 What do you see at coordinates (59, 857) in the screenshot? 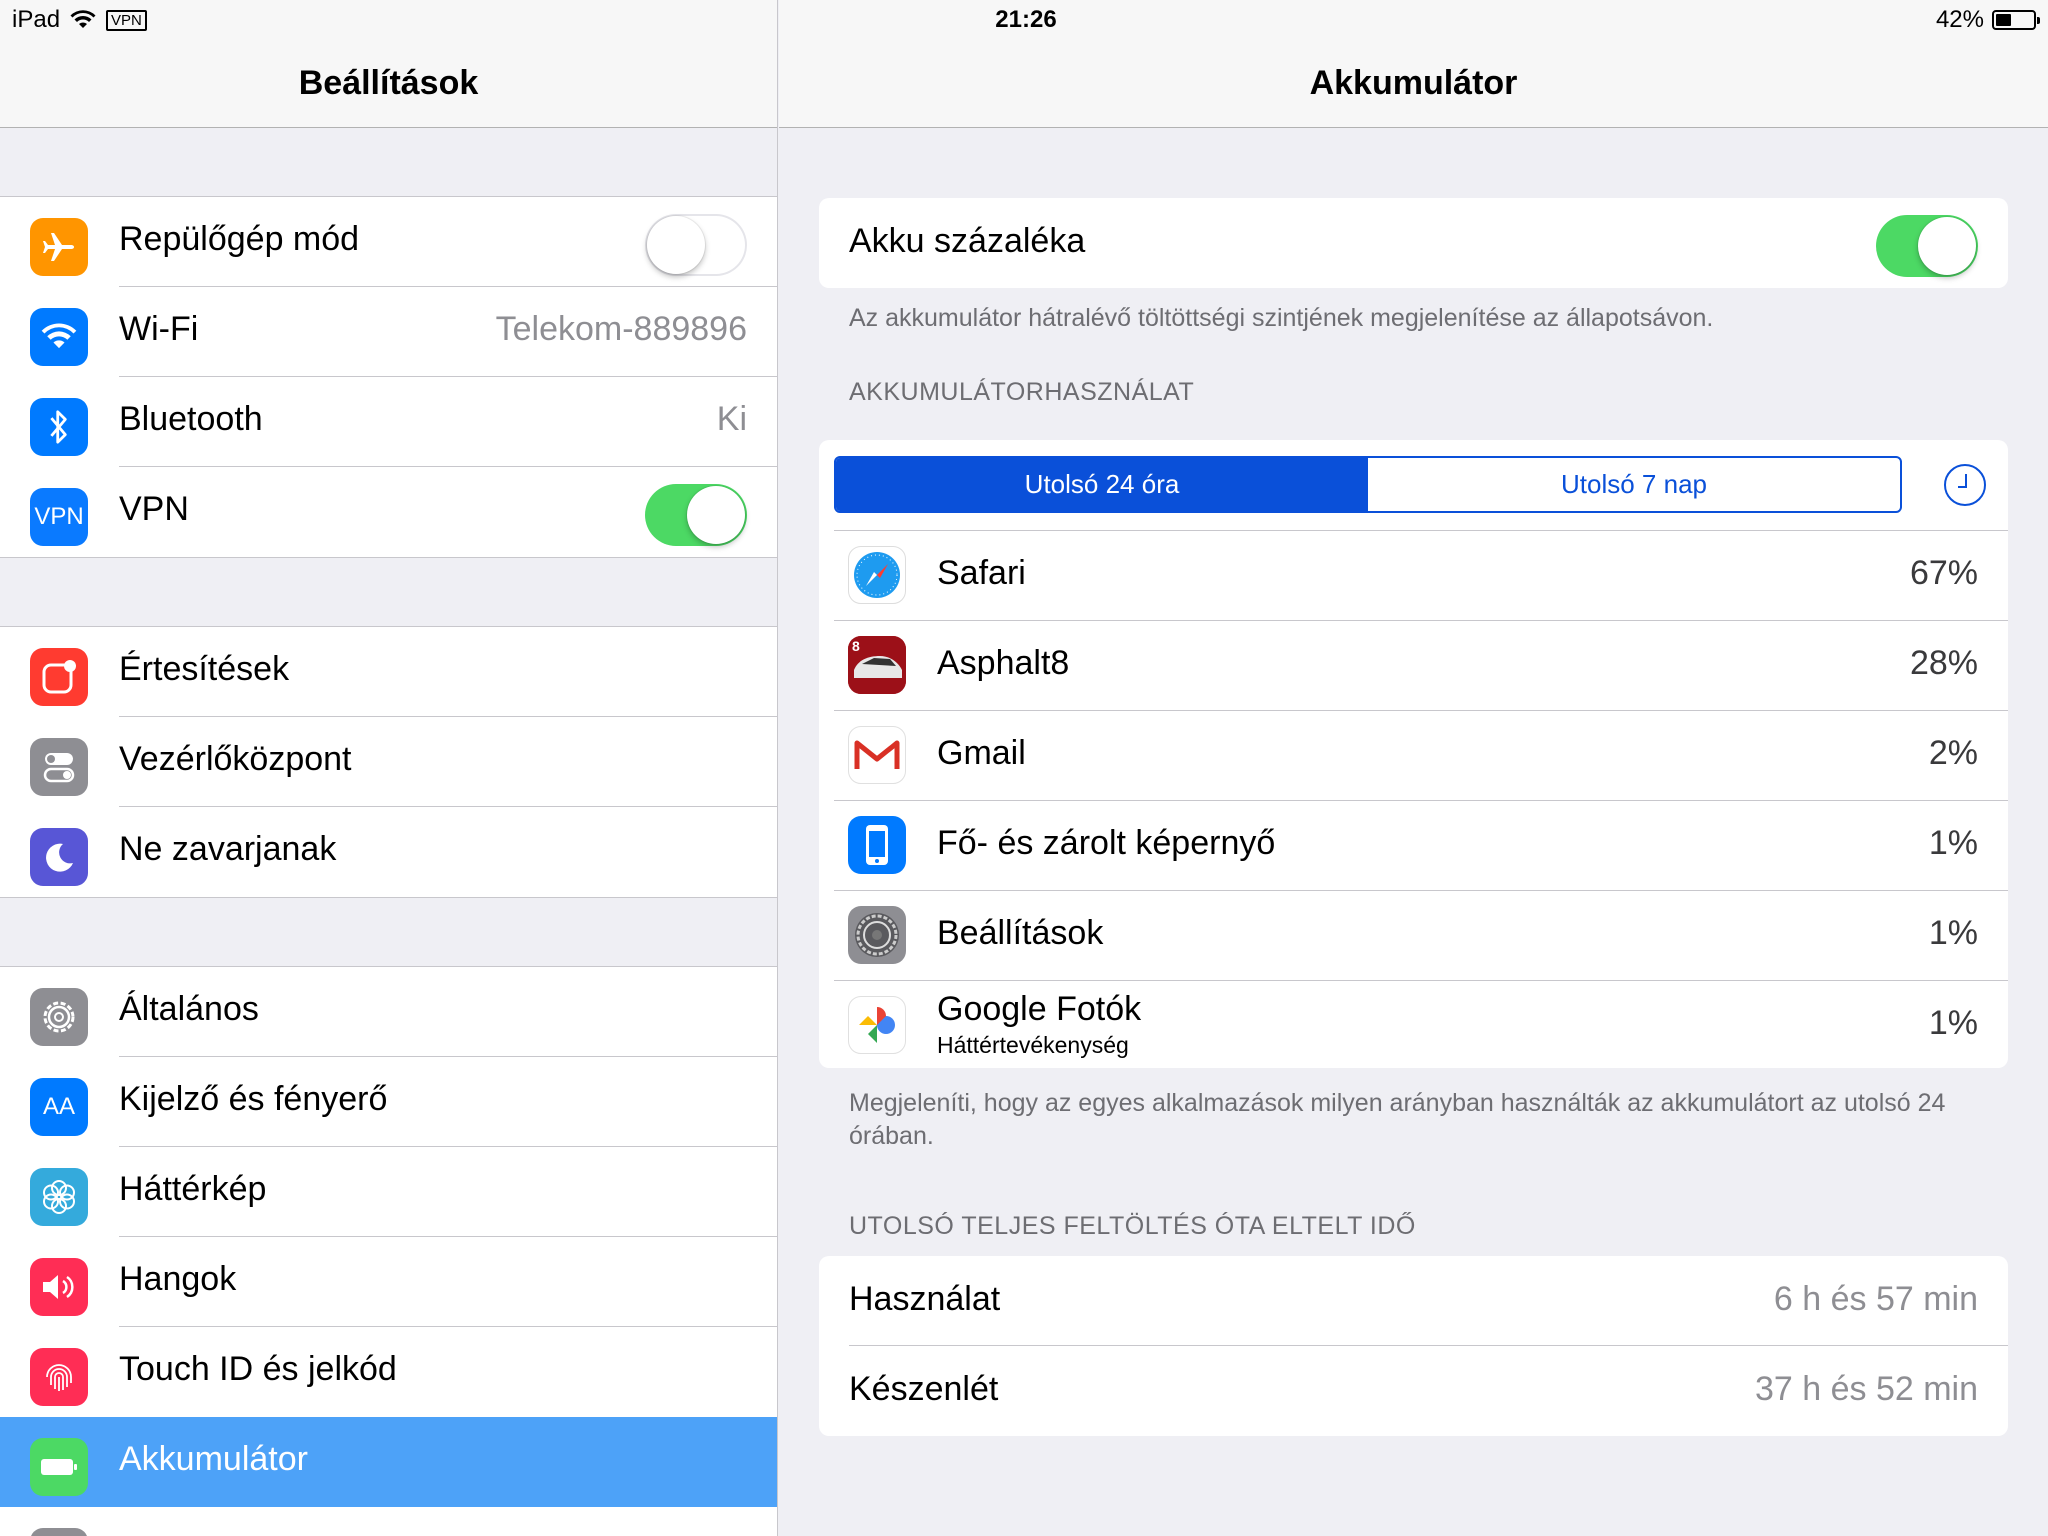
I see `moon-icon` at bounding box center [59, 857].